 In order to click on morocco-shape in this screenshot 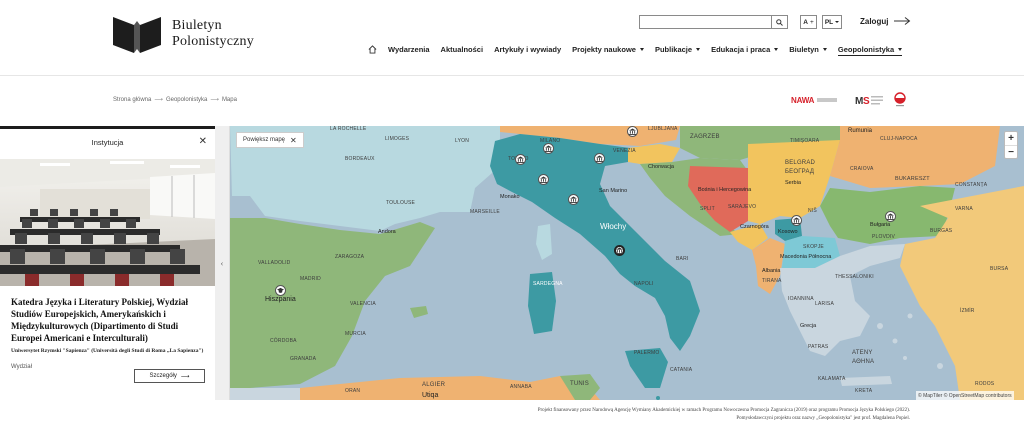, I will do `click(265, 394)`.